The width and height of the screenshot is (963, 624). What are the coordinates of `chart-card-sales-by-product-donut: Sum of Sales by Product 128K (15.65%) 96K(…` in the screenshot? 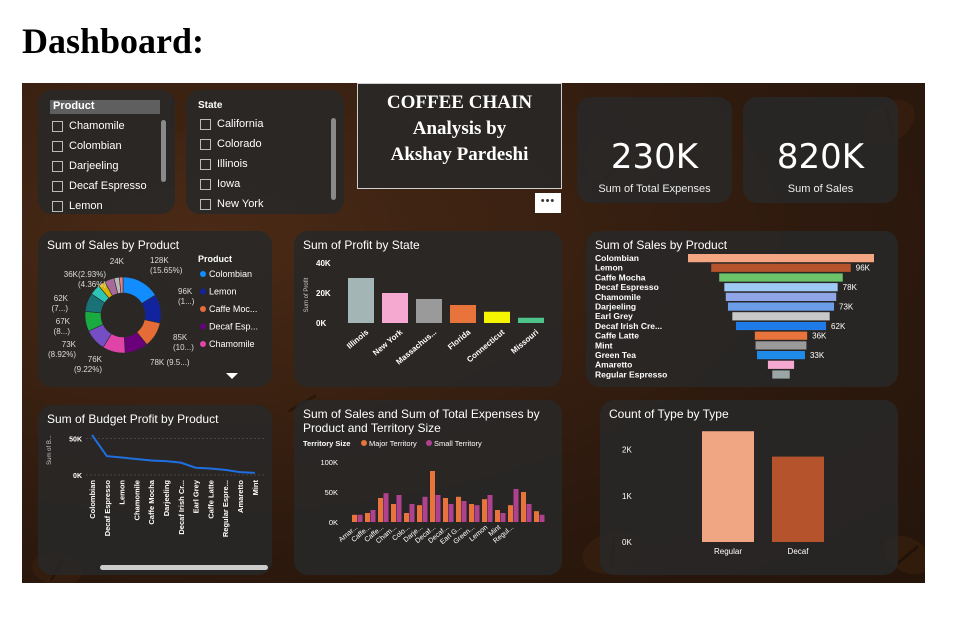 It's located at (155, 309).